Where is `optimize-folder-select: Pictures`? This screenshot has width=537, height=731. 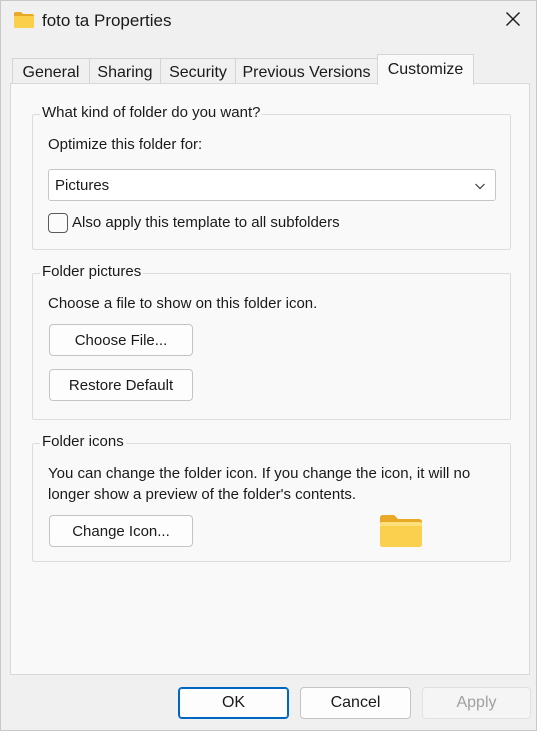
optimize-folder-select: Pictures is located at coordinates (272, 185).